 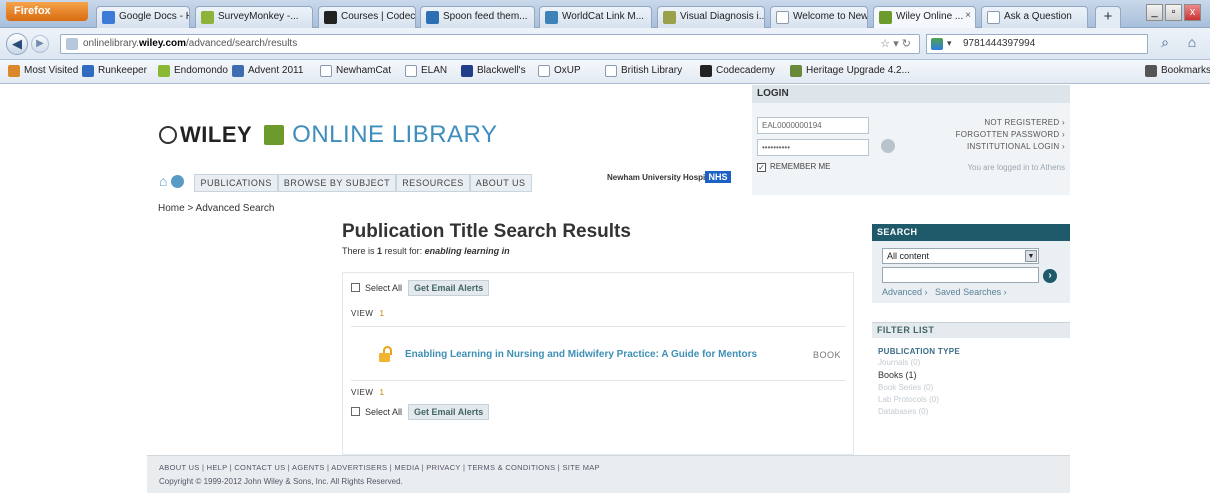 I want to click on filter-option: Books (1), so click(x=897, y=375).